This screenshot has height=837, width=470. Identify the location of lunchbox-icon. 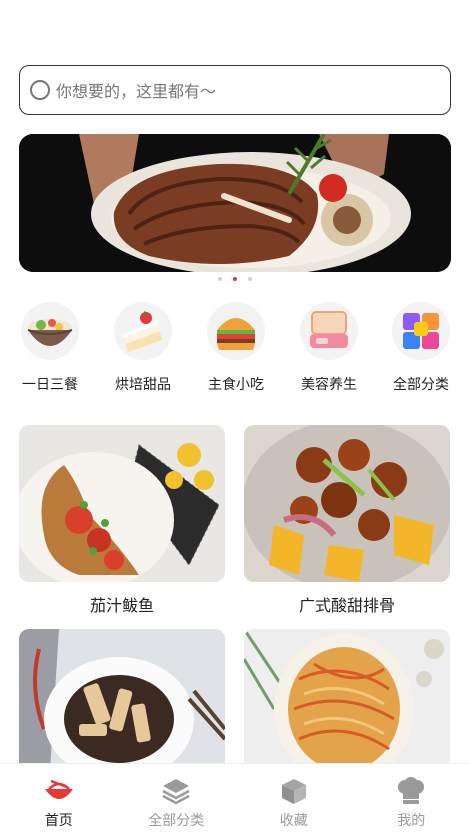
(329, 331).